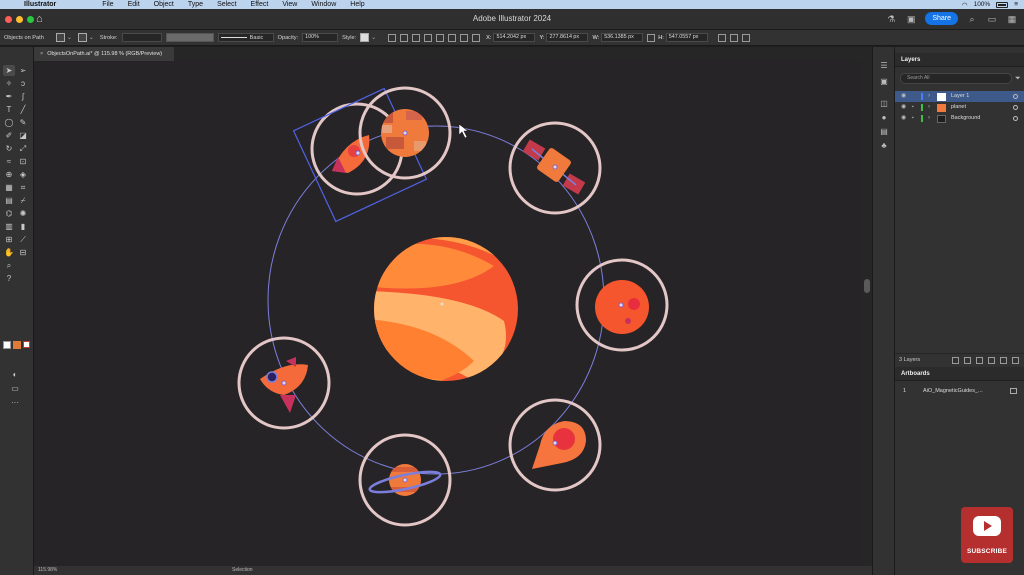  What do you see at coordinates (23, 148) in the screenshot?
I see `scale-tool-icon: ⤢` at bounding box center [23, 148].